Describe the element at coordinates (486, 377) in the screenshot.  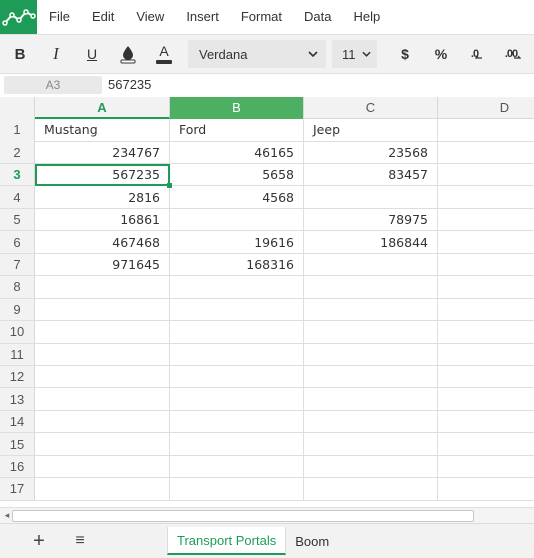
I see `cell-d12` at that location.